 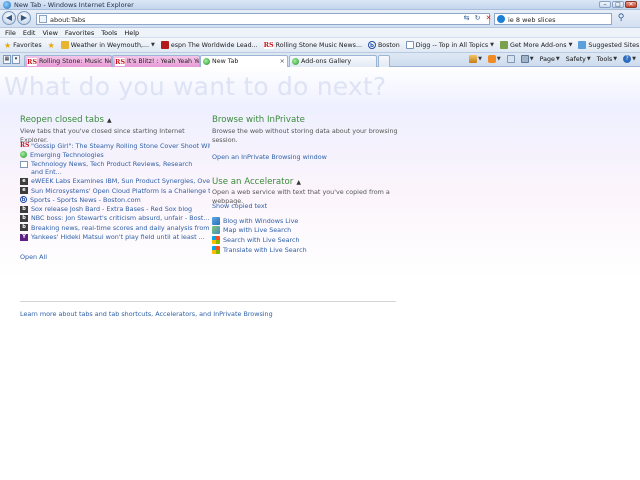 I want to click on print-button: ▼, so click(x=527, y=59).